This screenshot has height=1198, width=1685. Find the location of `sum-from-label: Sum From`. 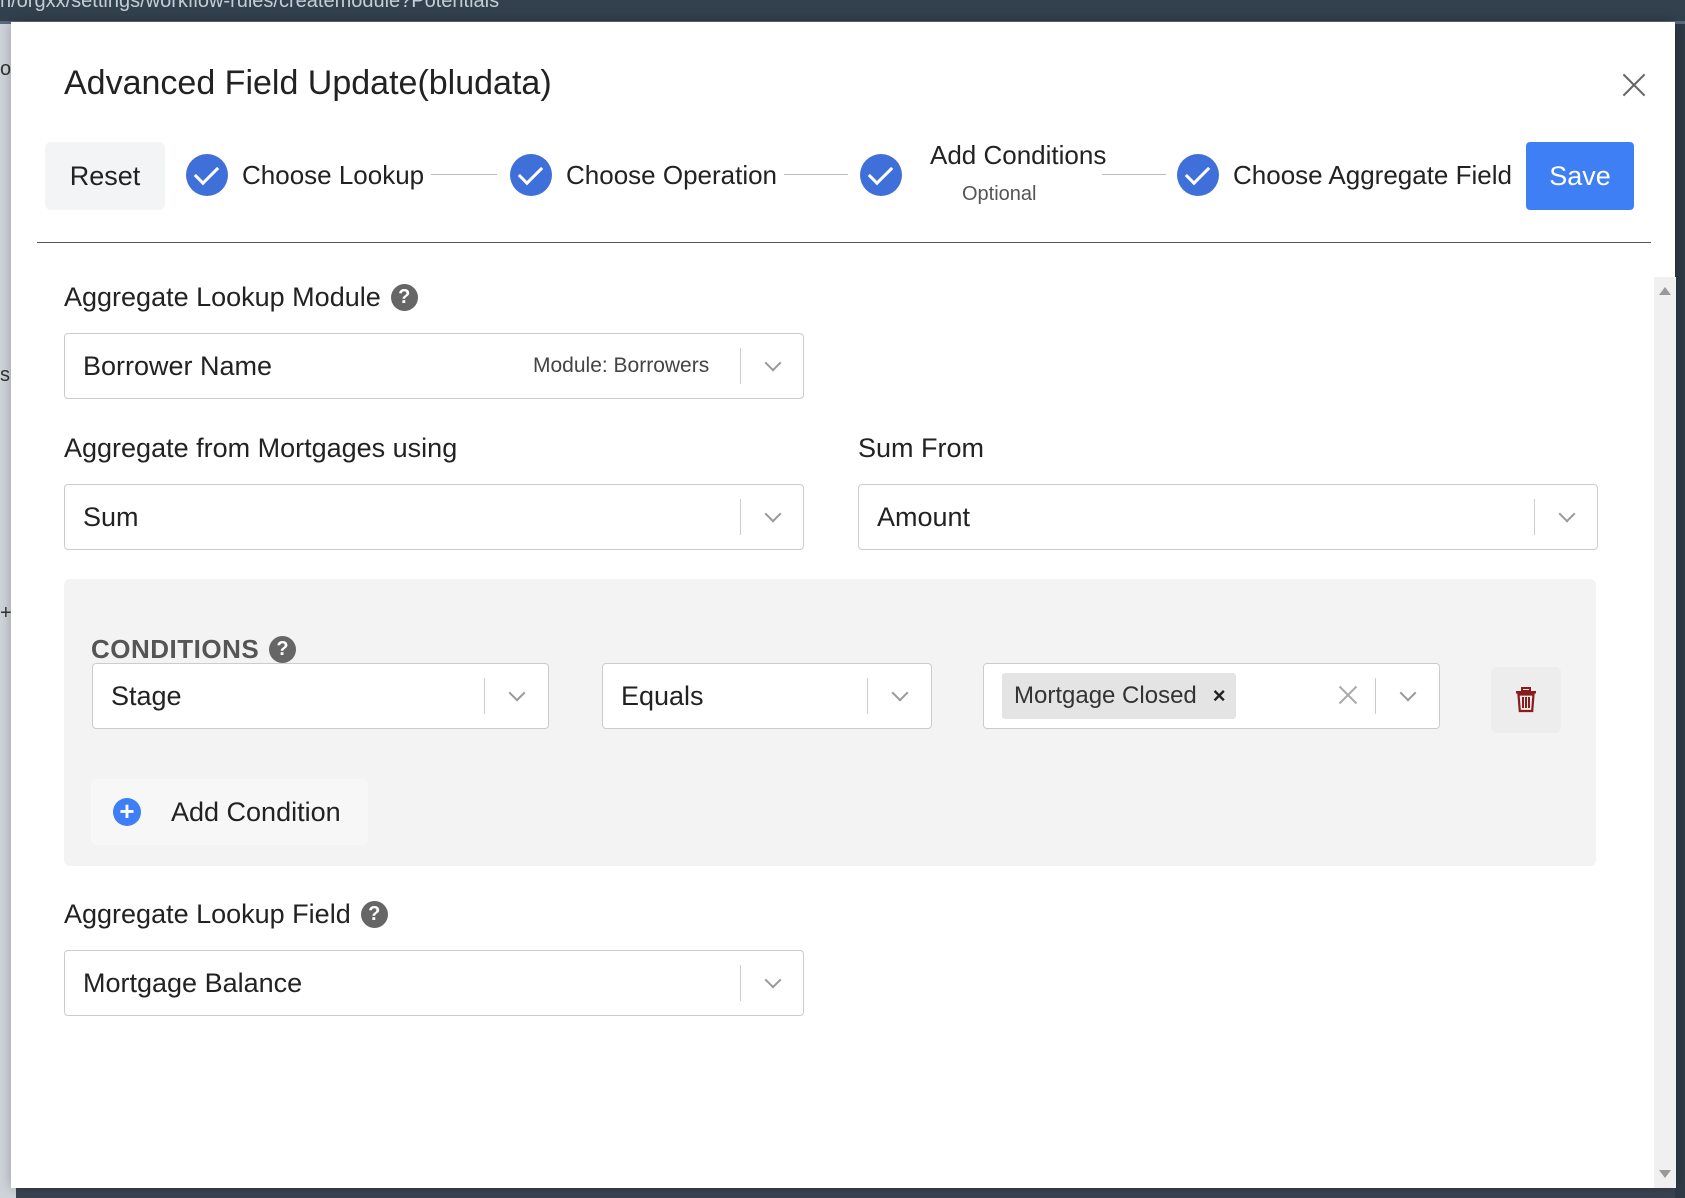

sum-from-label: Sum From is located at coordinates (921, 448).